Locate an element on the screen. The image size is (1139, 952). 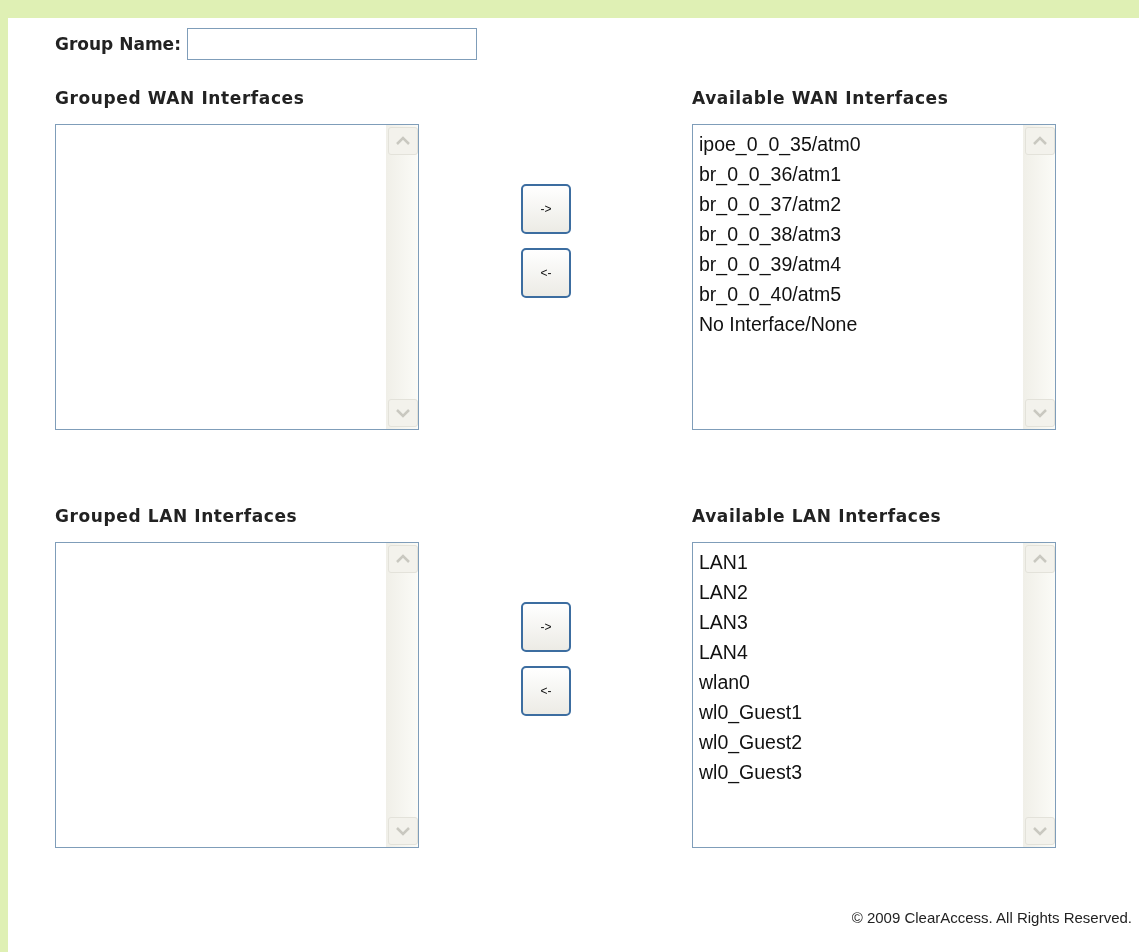
list-heading: Available LAN Interfaces is located at coordinates (817, 517).